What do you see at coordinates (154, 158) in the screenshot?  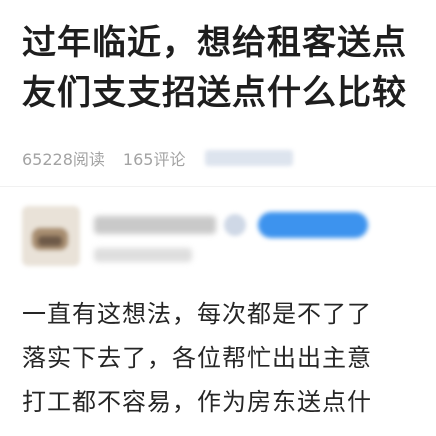 I see `comment-count: 165评论` at bounding box center [154, 158].